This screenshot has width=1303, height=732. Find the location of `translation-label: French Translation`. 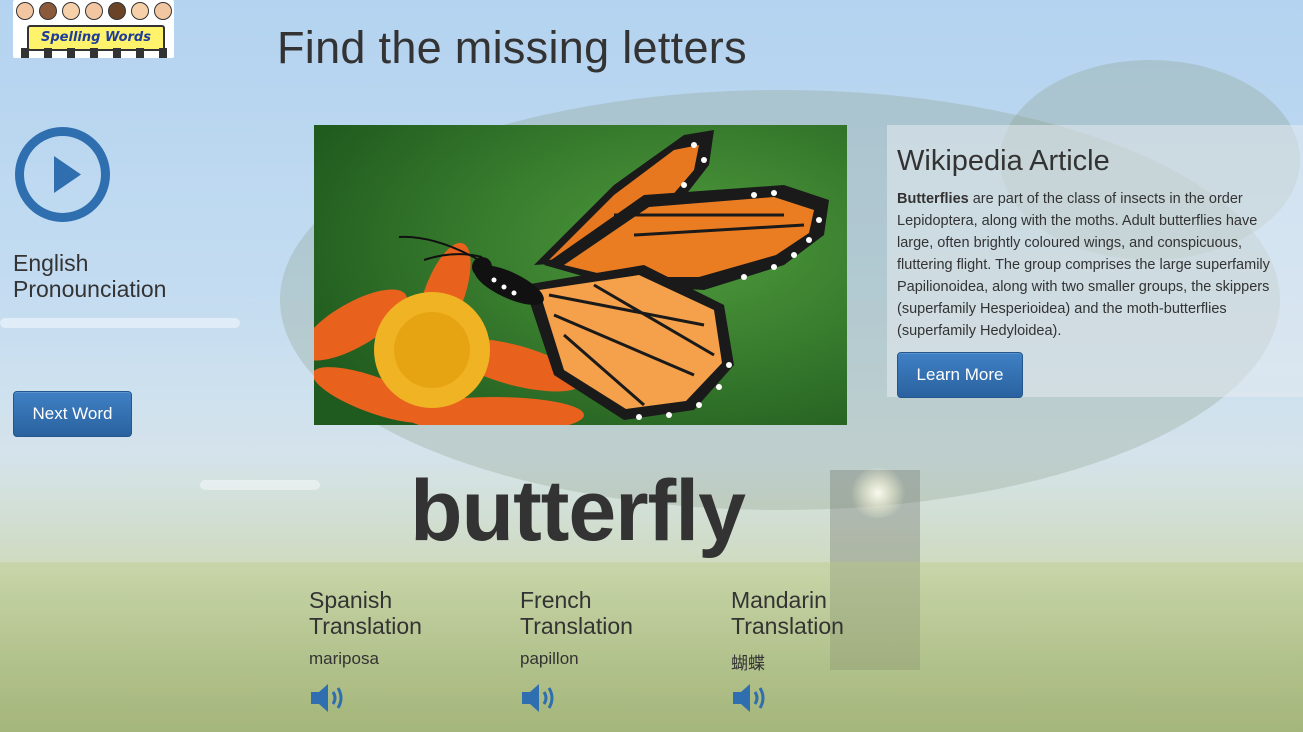

translation-label: French Translation is located at coordinates (576, 613).